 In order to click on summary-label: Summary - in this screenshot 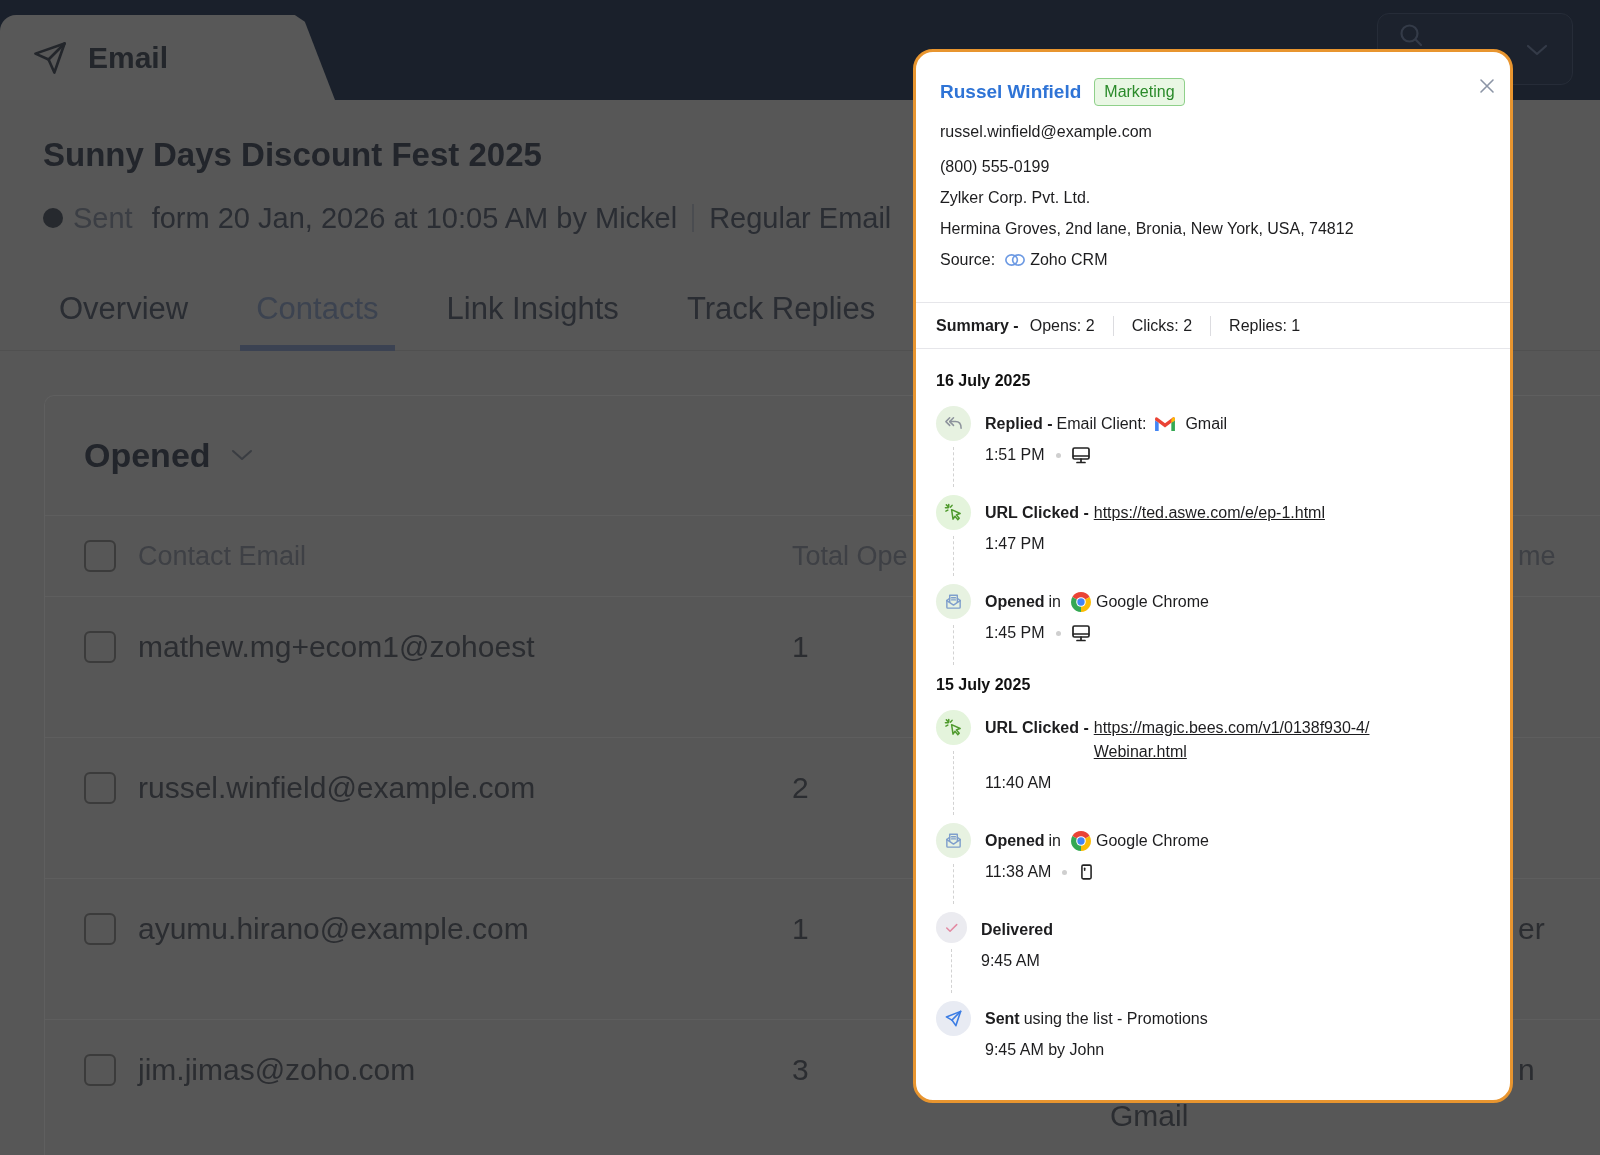, I will do `click(977, 325)`.